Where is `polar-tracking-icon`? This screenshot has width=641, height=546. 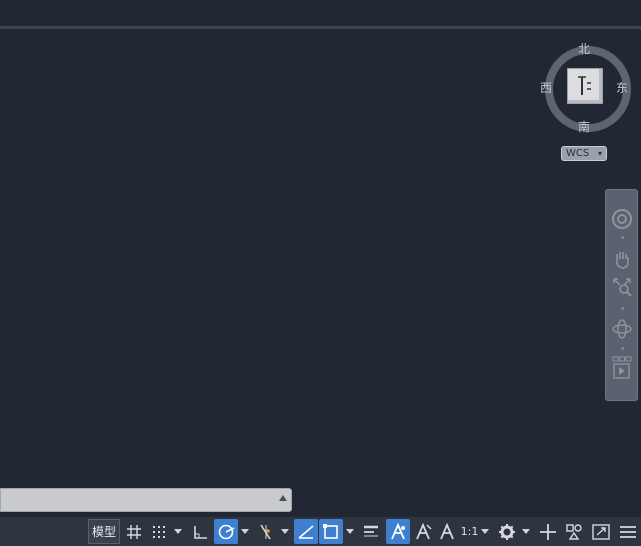 polar-tracking-icon is located at coordinates (226, 531).